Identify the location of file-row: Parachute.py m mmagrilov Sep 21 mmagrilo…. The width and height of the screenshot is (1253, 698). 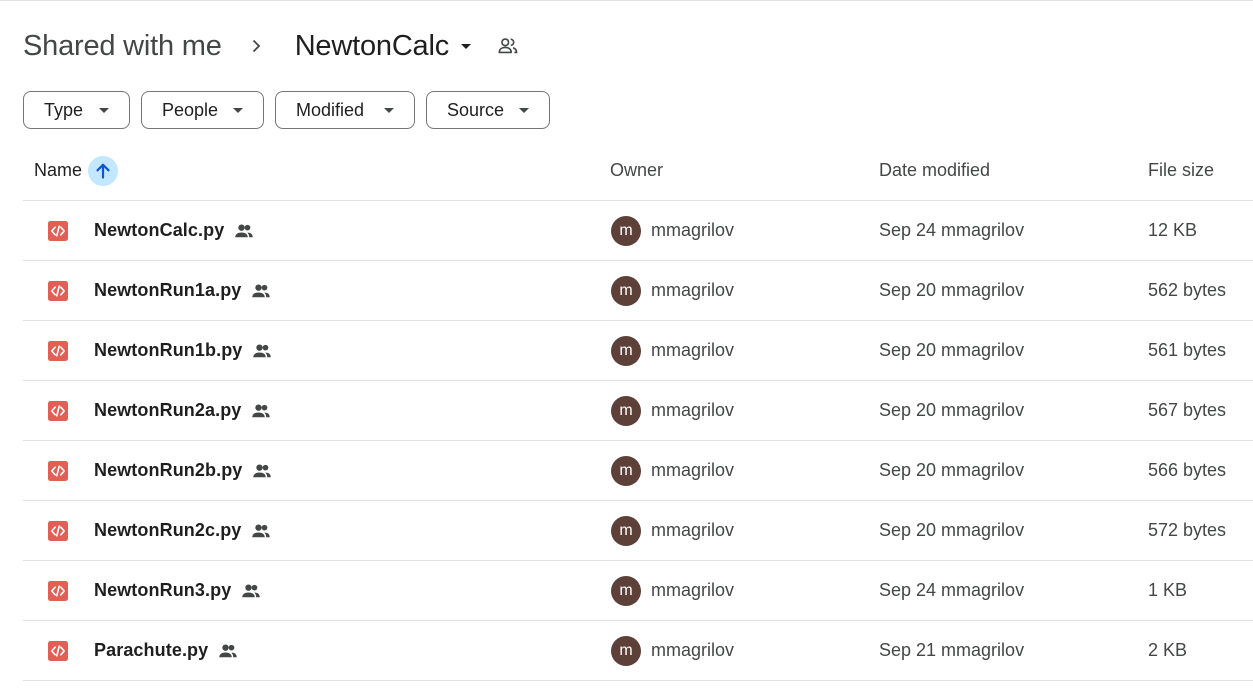
(638, 651).